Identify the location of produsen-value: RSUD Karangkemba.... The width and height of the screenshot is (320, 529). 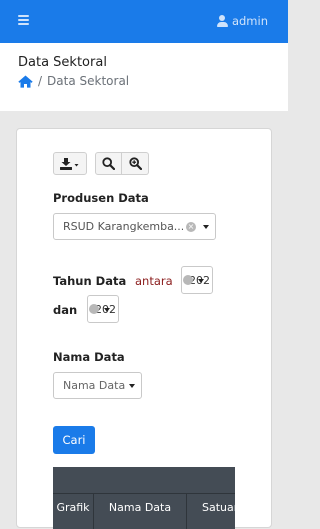
(123, 226).